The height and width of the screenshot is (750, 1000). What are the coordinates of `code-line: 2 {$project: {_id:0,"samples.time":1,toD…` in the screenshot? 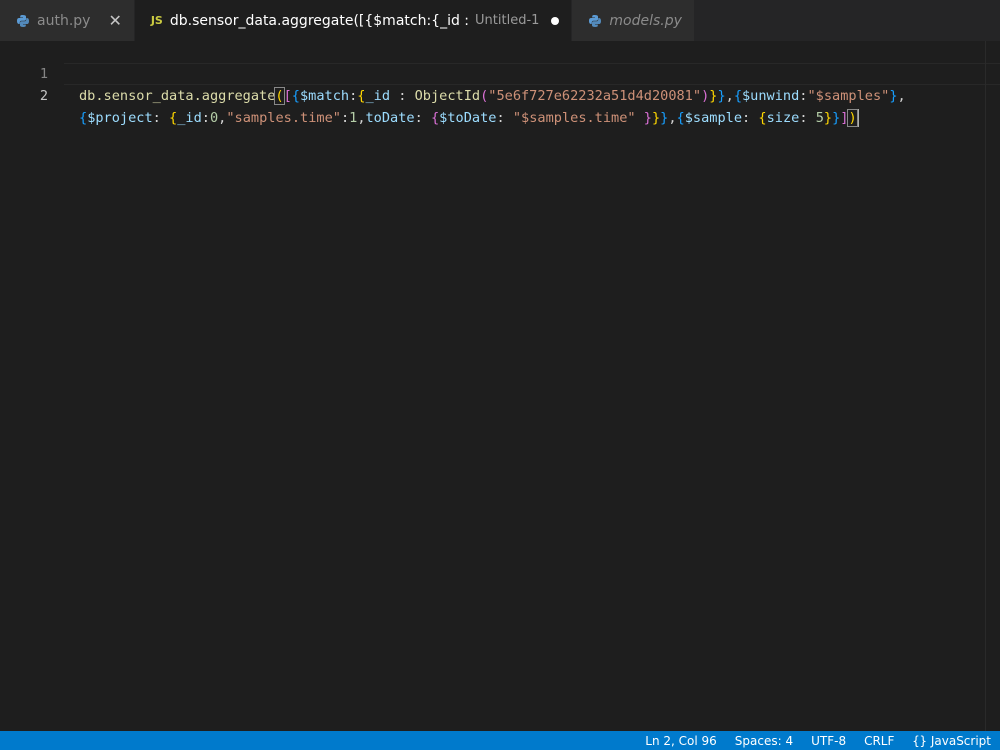 It's located at (429, 95).